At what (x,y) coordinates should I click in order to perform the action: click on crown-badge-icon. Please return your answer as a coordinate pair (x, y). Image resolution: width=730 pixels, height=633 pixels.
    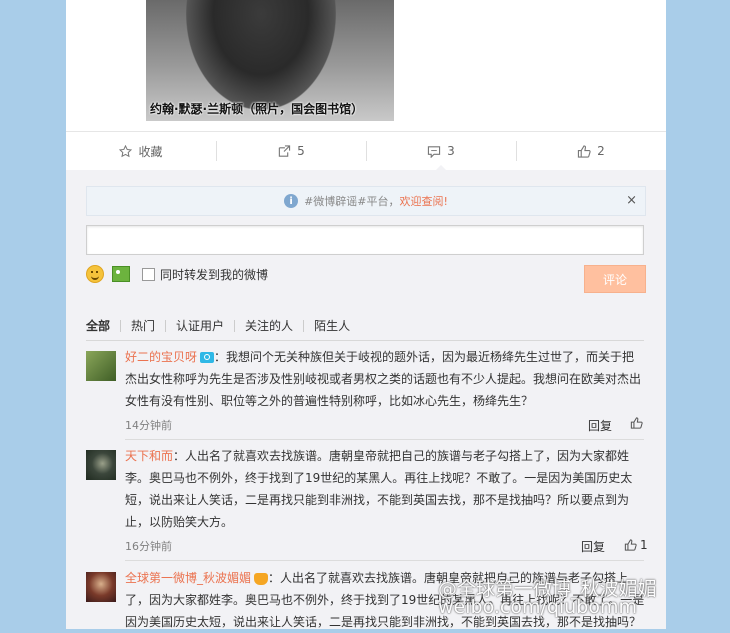
    Looking at the image, I should click on (261, 578).